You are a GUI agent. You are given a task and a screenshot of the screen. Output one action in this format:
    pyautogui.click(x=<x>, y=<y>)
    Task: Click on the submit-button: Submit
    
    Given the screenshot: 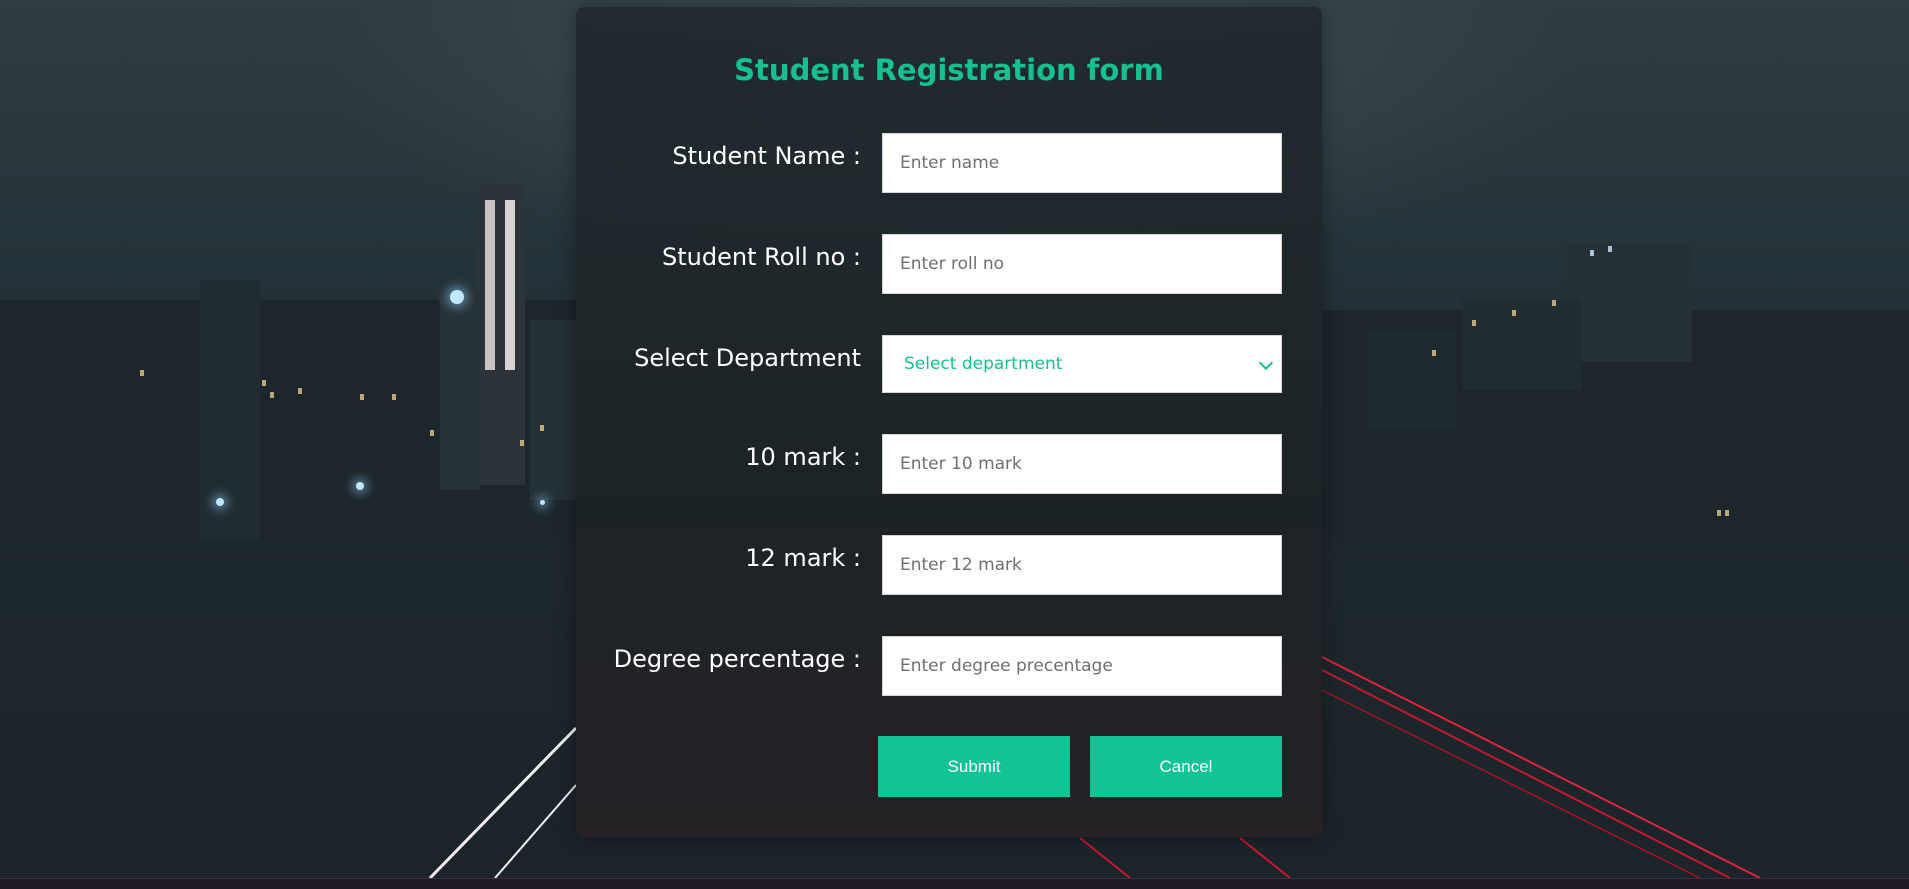 What is the action you would take?
    pyautogui.click(x=974, y=766)
    